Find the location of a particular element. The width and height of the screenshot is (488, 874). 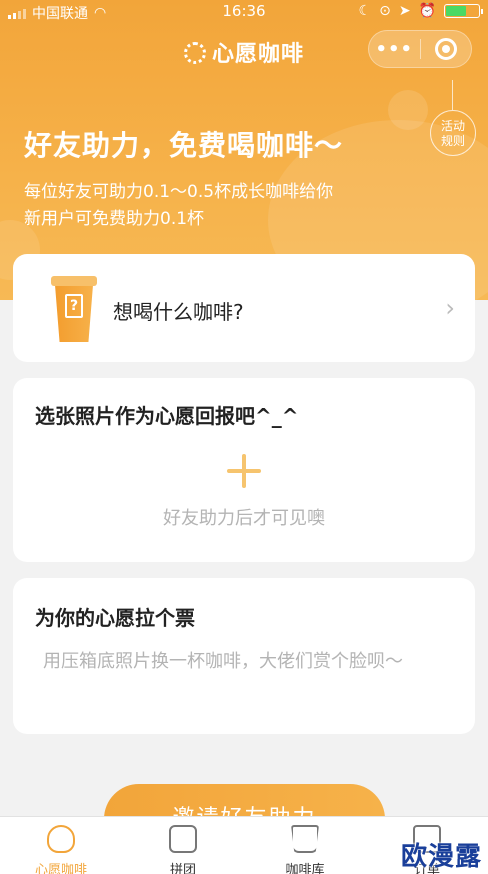

coffee-cup-icon: ? is located at coordinates (74, 309).